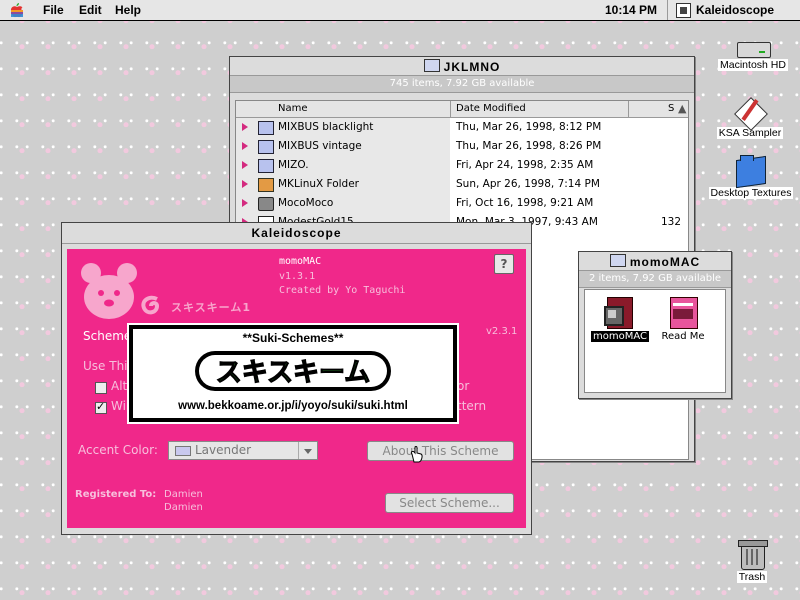 The image size is (800, 600). Describe the element at coordinates (320, 146) in the screenshot. I see `file-name: MIXBUS vintage` at that location.